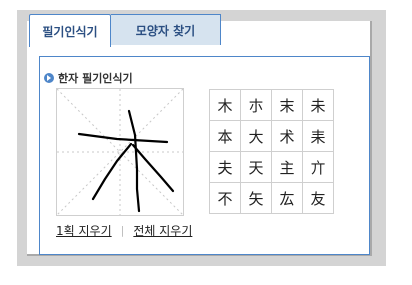 The image size is (412, 285). What do you see at coordinates (49, 78) in the screenshot?
I see `arrow-bullet-icon` at bounding box center [49, 78].